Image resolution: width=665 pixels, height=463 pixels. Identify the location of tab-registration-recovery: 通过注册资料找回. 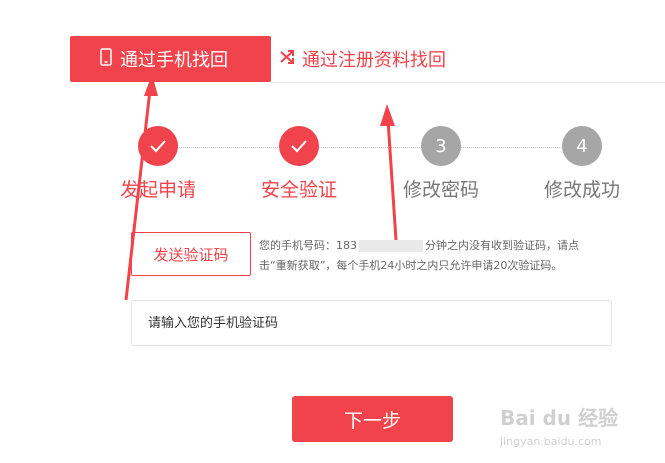
(362, 59).